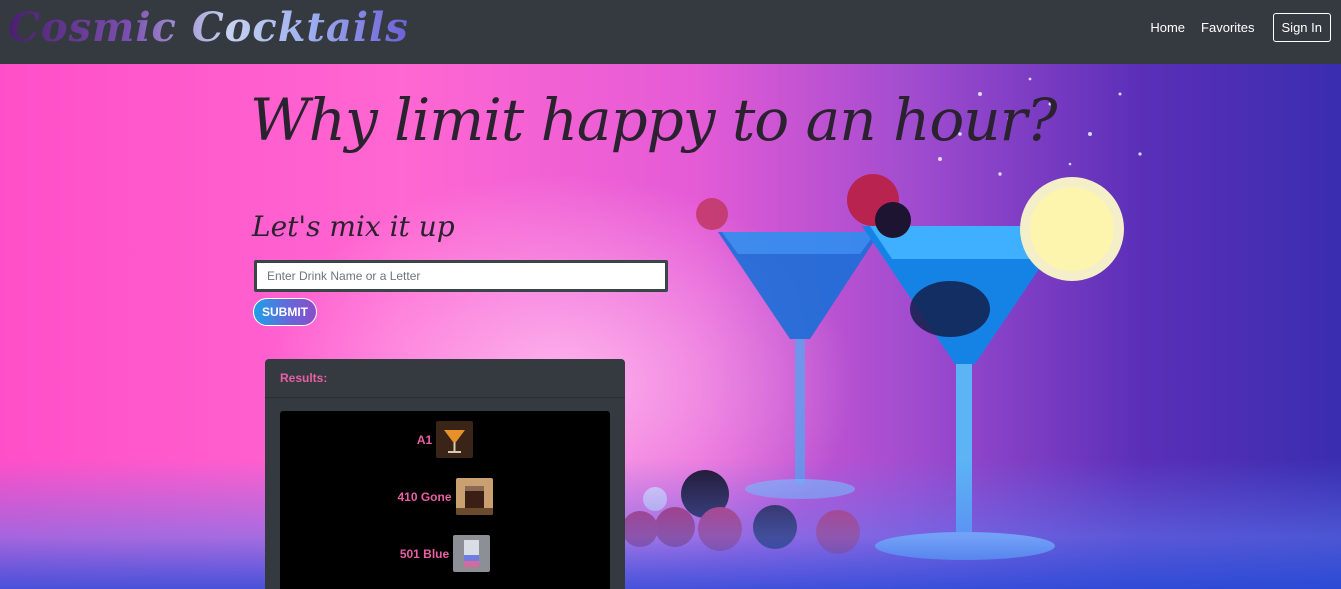 Image resolution: width=1341 pixels, height=589 pixels. I want to click on results-card: Results: A1 410 Gone 501 Blue, so click(445, 474).